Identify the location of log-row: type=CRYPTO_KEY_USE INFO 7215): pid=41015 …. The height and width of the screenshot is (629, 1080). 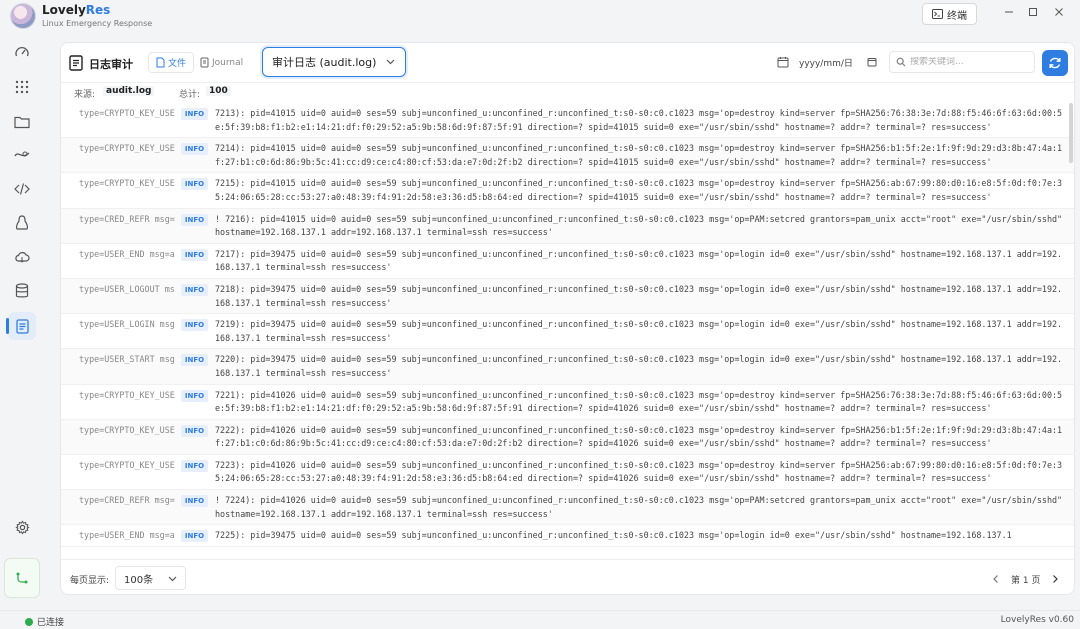
(567, 191).